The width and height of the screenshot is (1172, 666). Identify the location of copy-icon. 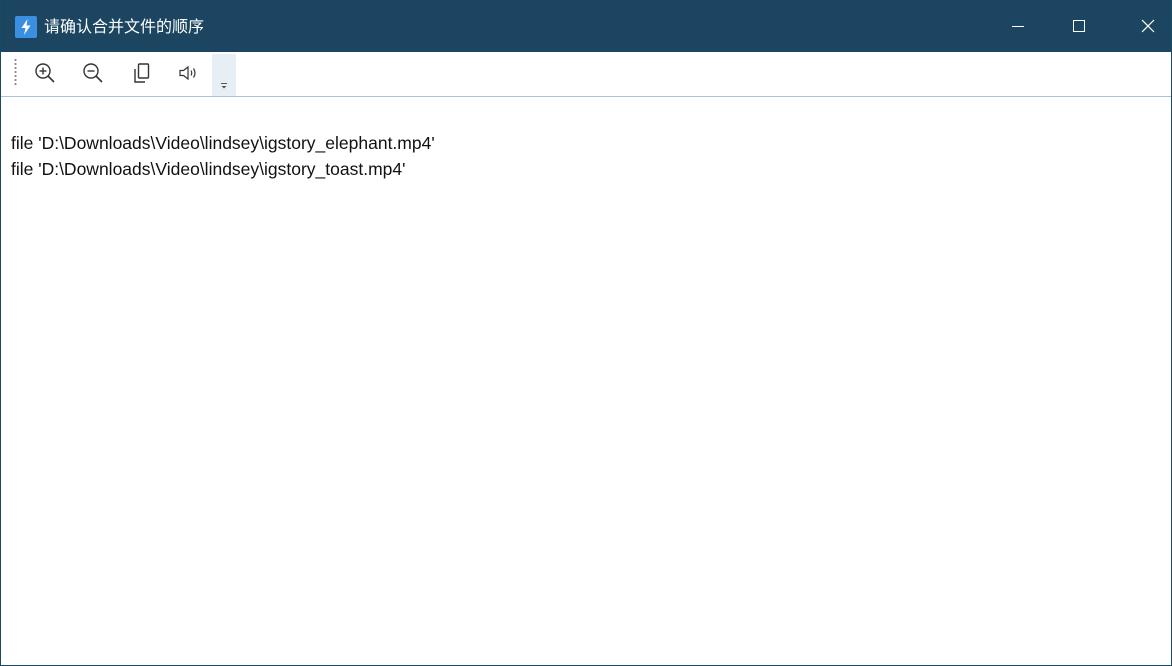
(142, 73).